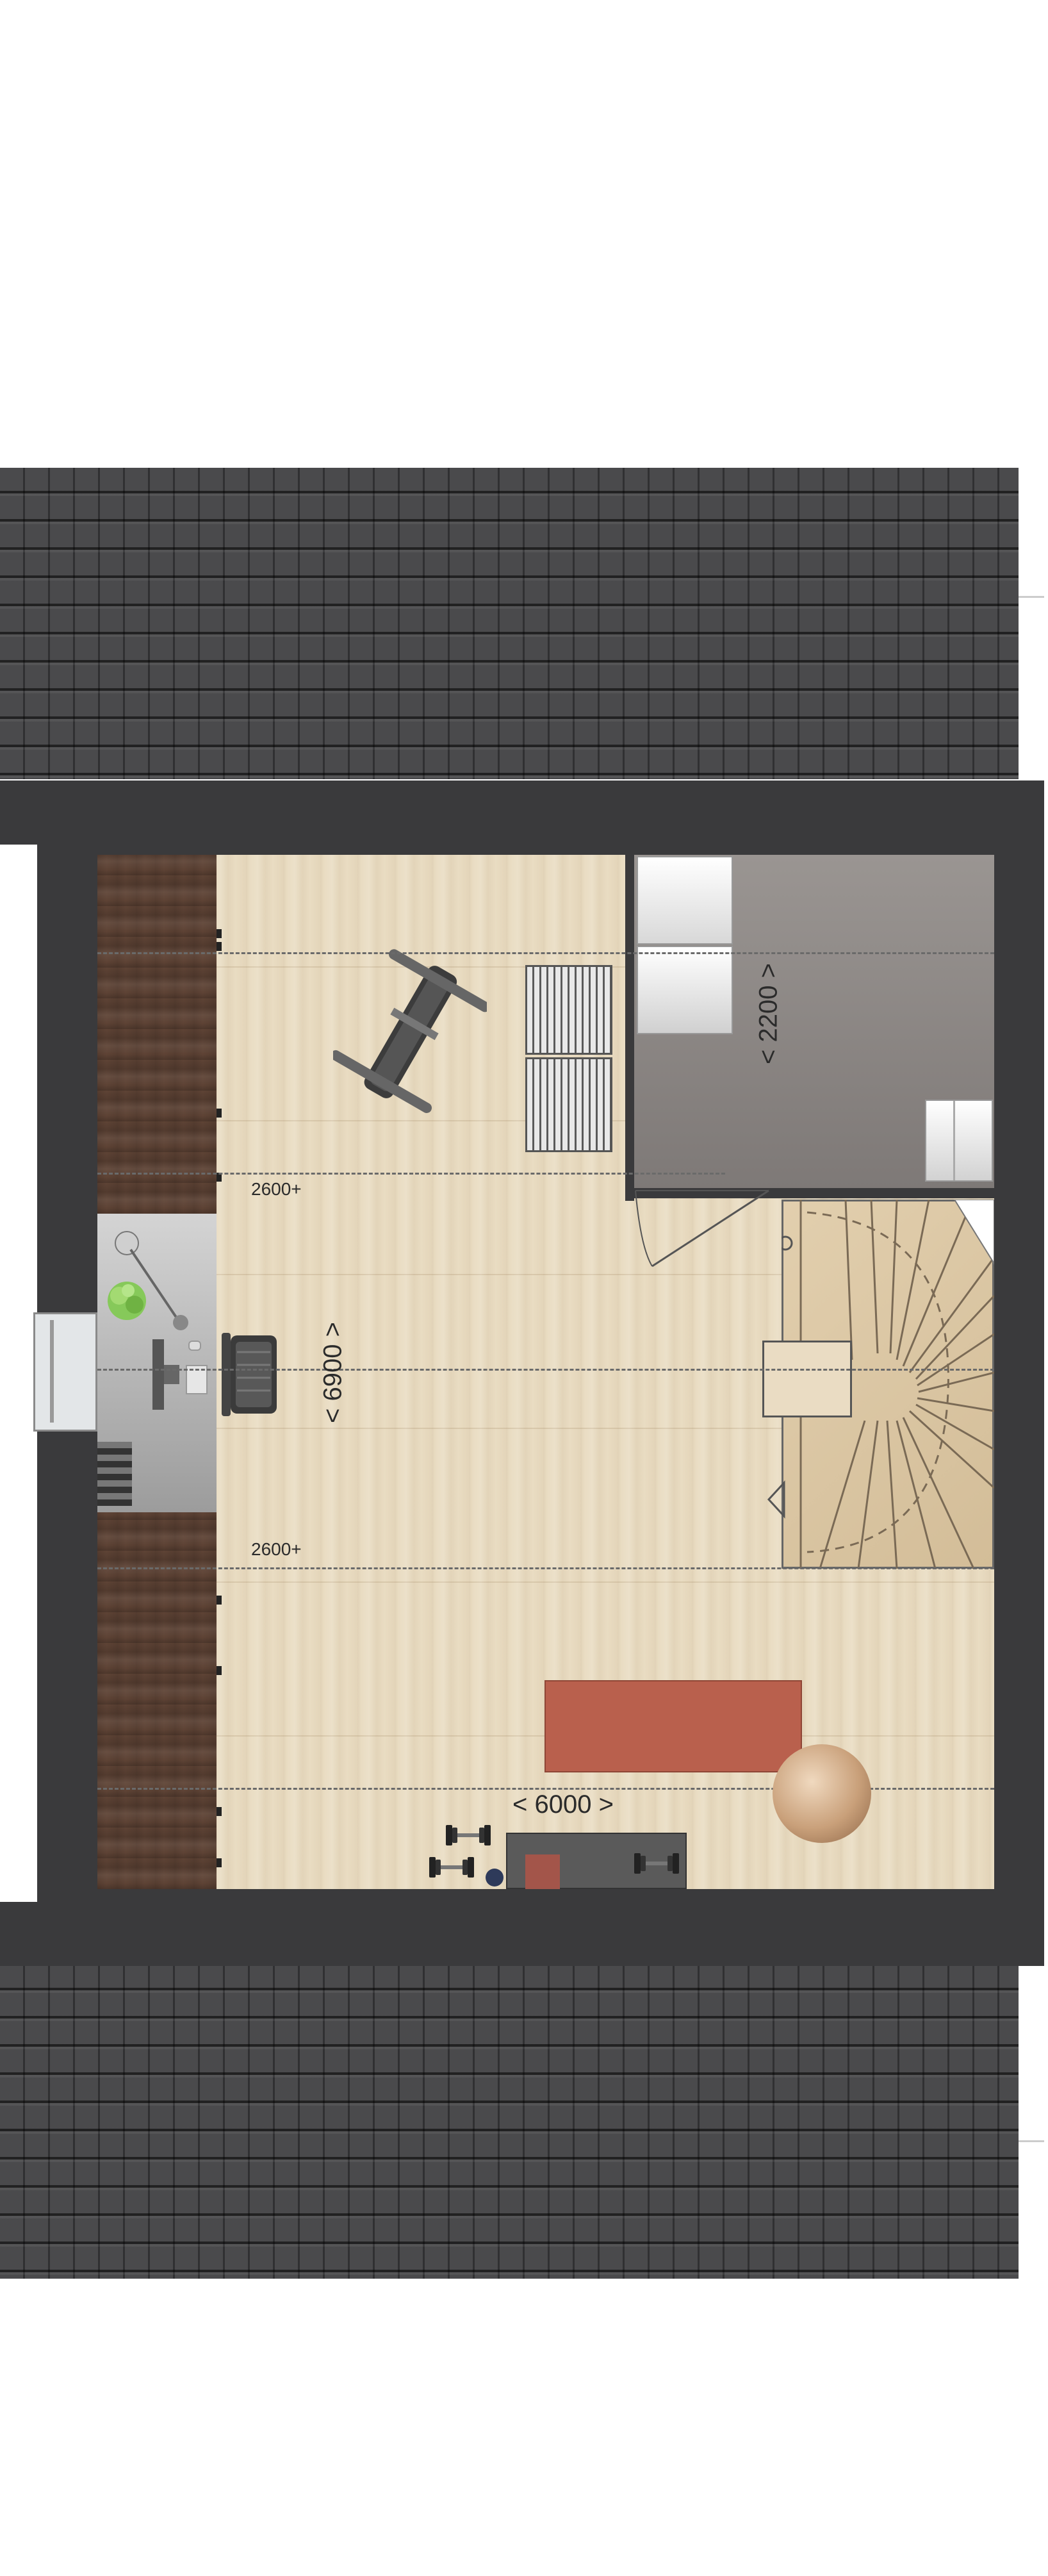 Image resolution: width=1048 pixels, height=2576 pixels. I want to click on boiler-divider, so click(954, 1140).